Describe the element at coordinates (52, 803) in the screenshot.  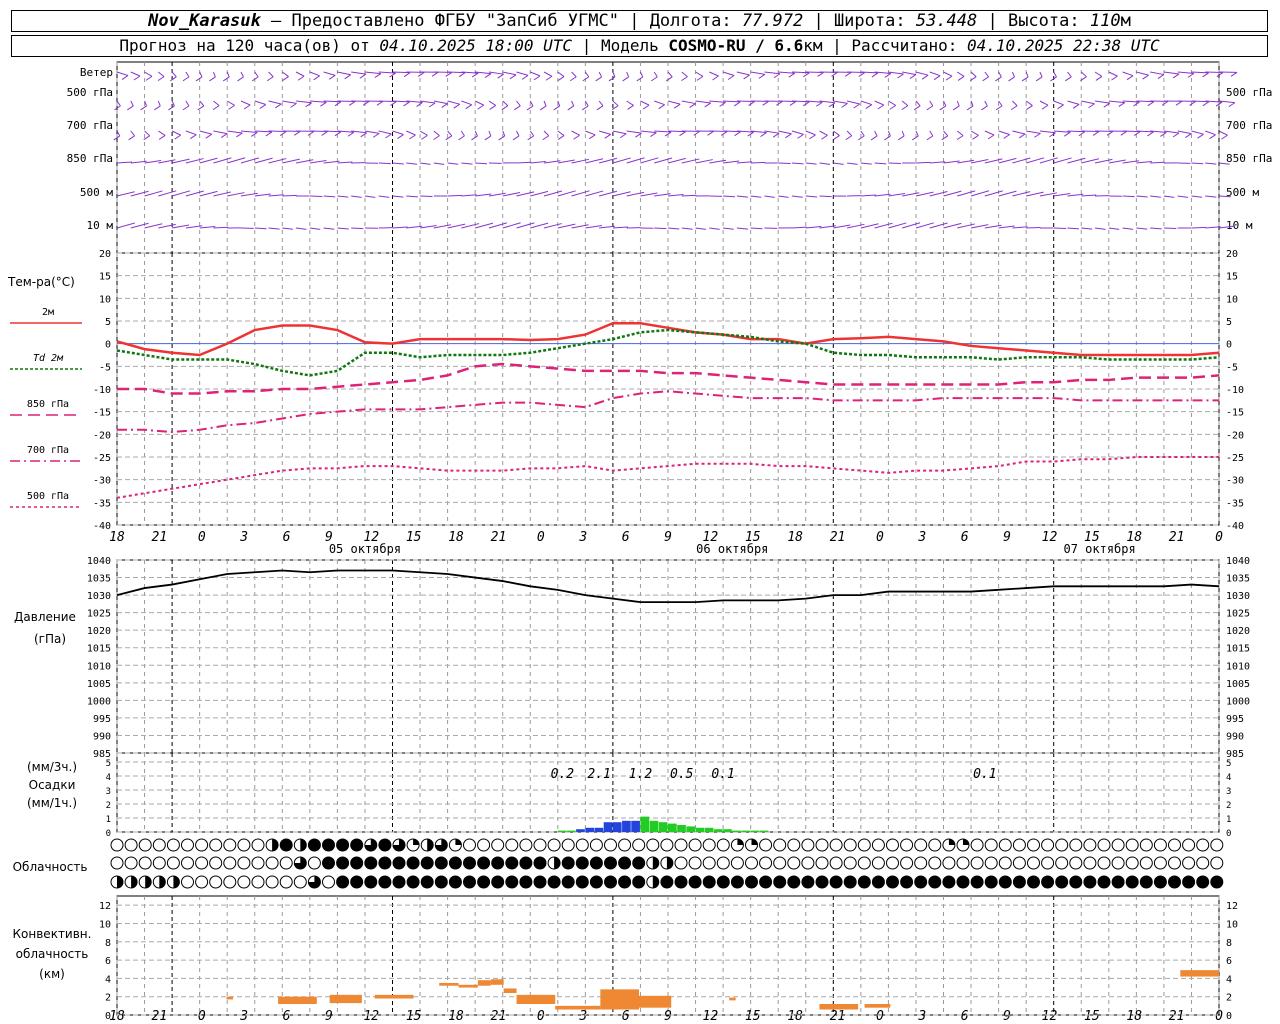
I see `precip-title-1h: (мм/1ч.)` at that location.